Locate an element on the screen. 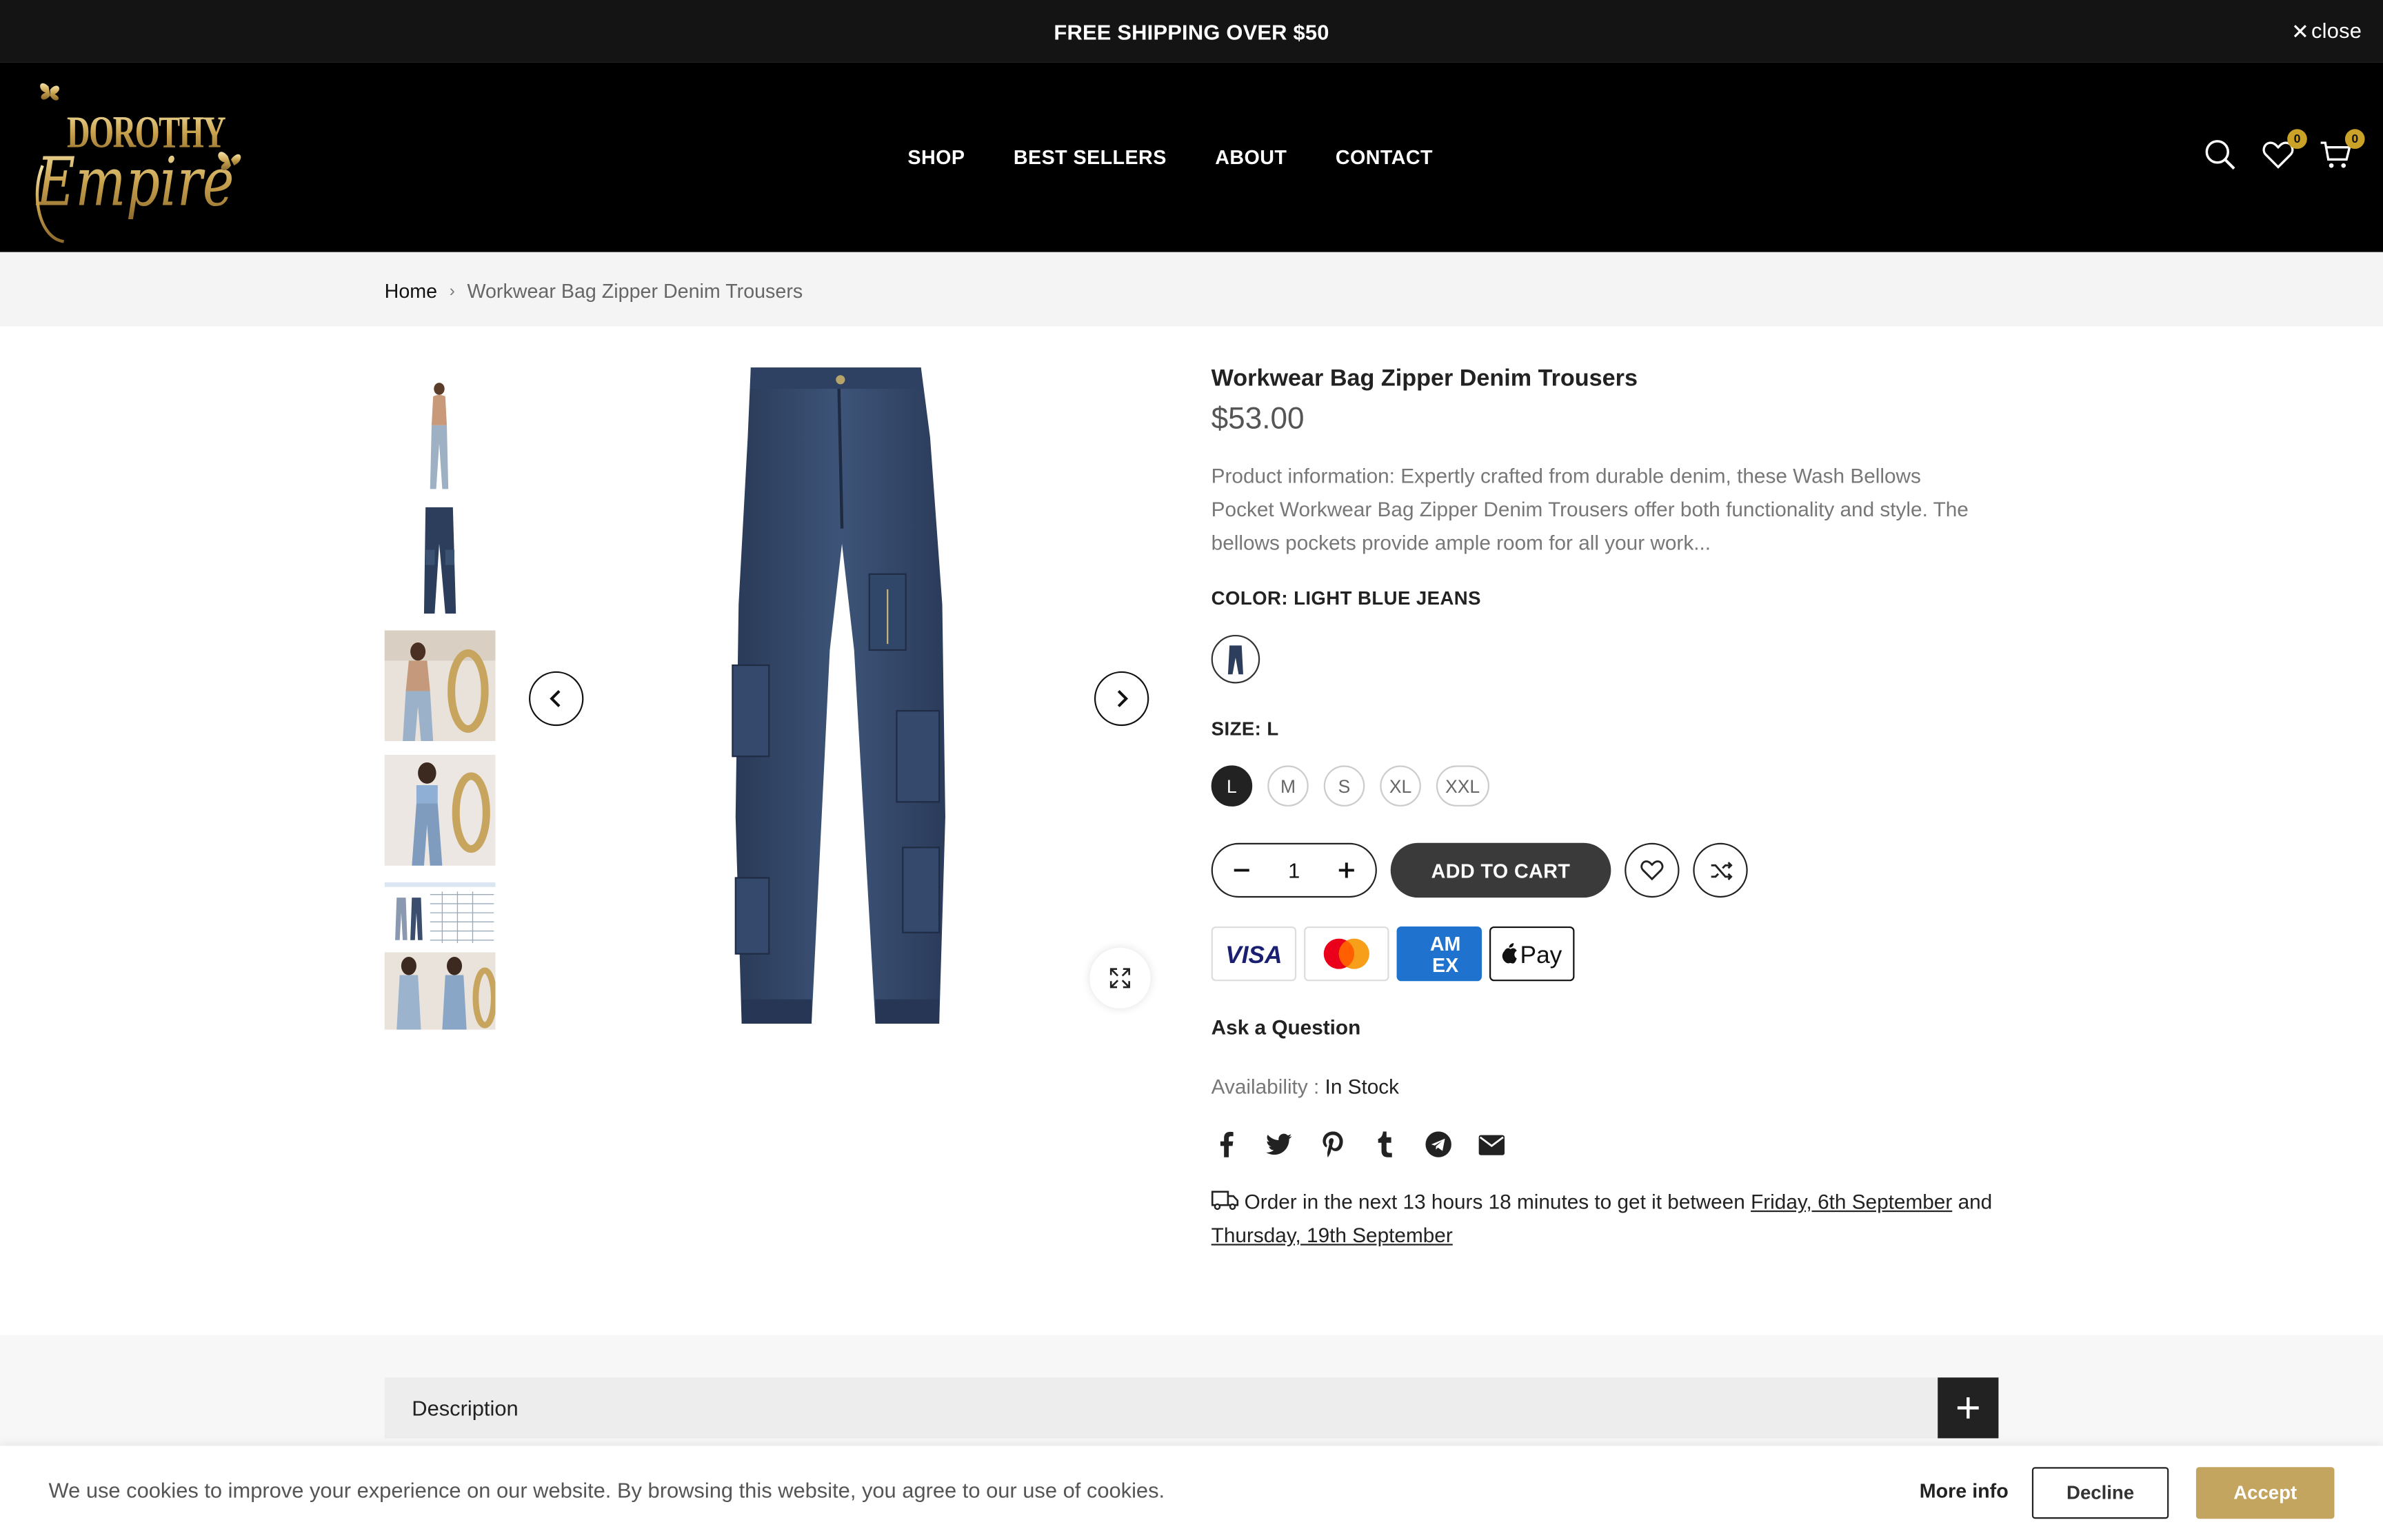  share-facebook-button is located at coordinates (1225, 1145).